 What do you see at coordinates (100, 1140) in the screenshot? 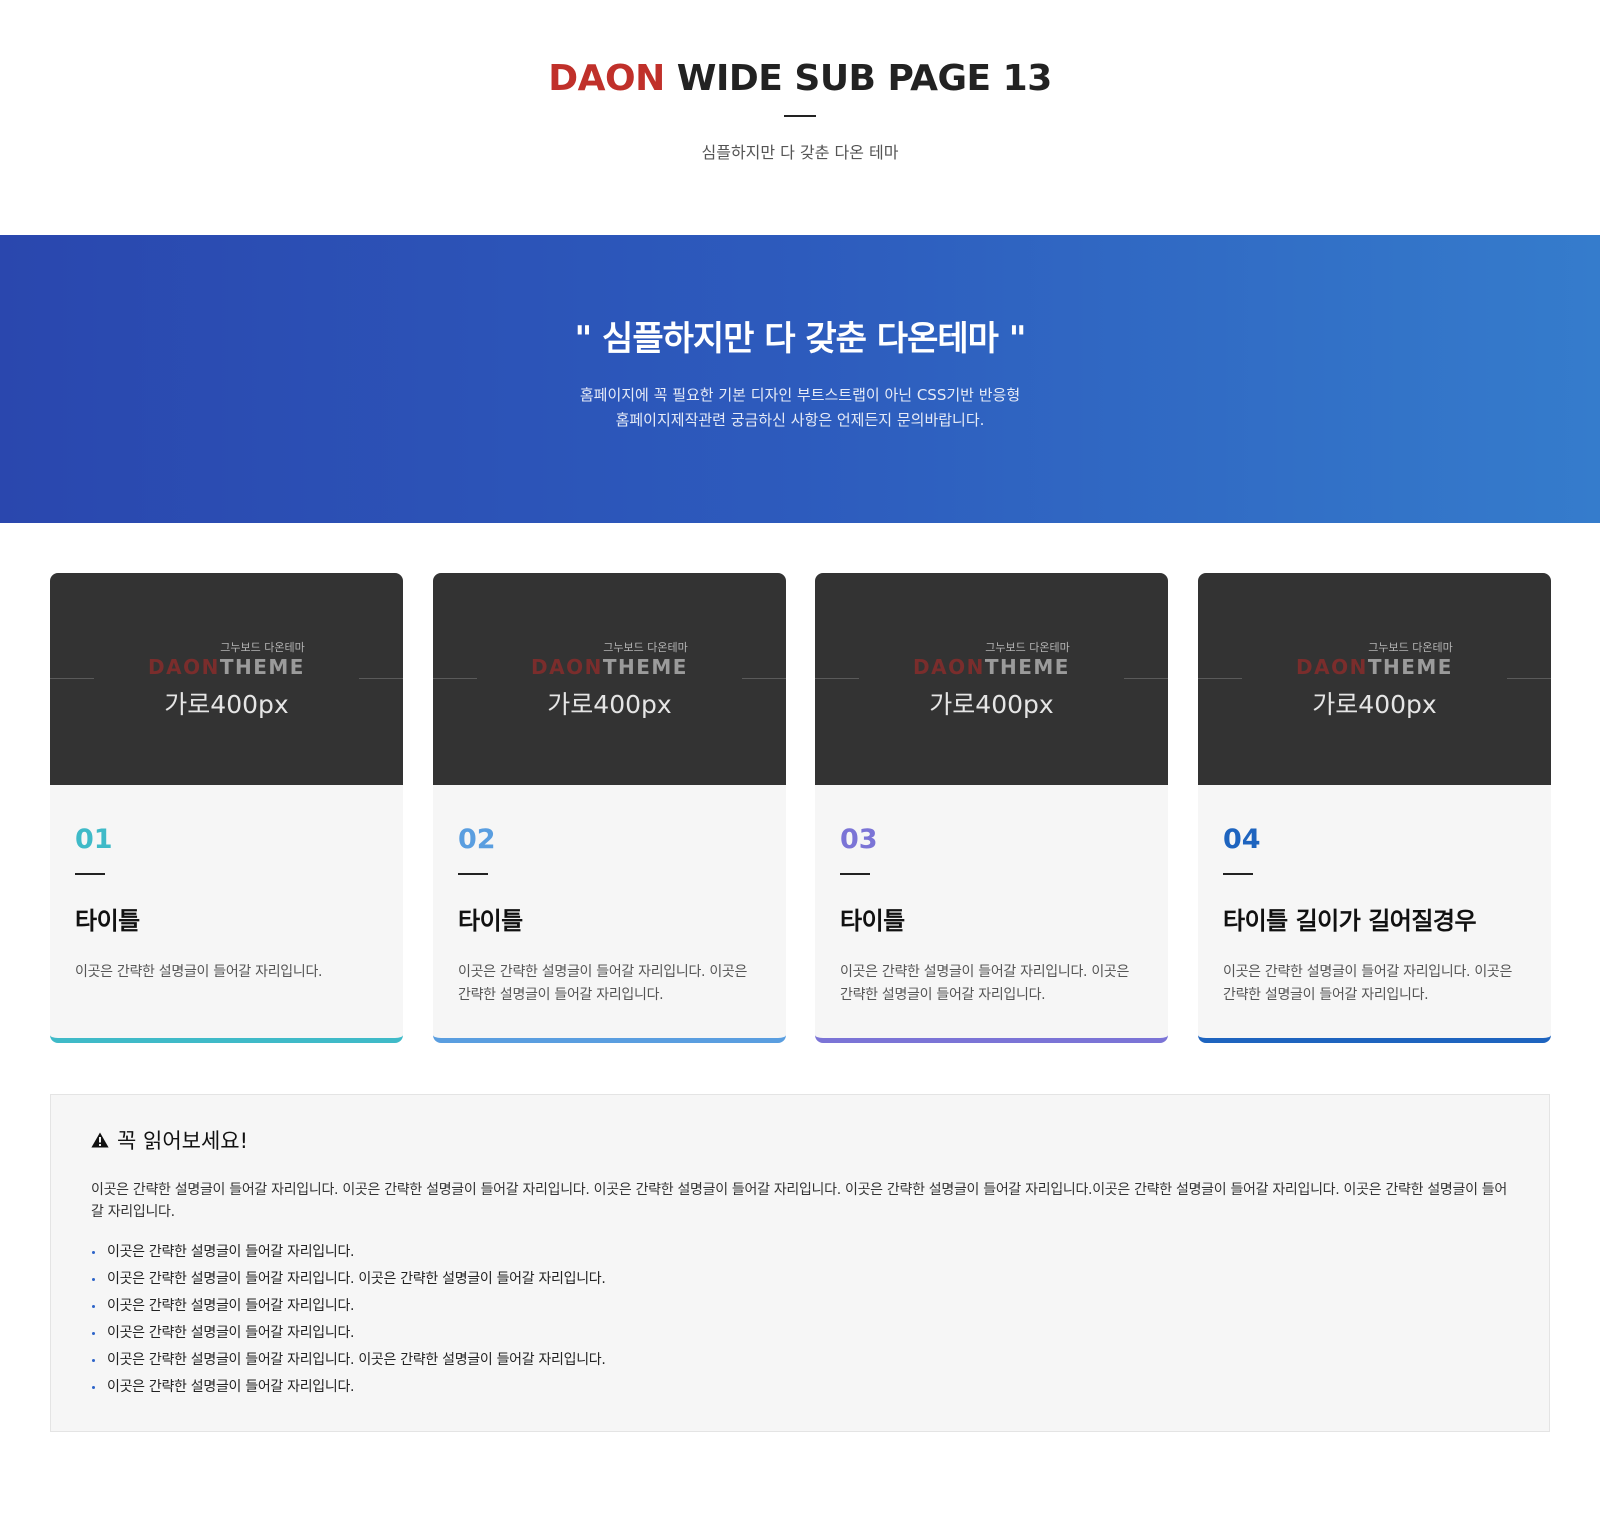
I see `warning-icon` at bounding box center [100, 1140].